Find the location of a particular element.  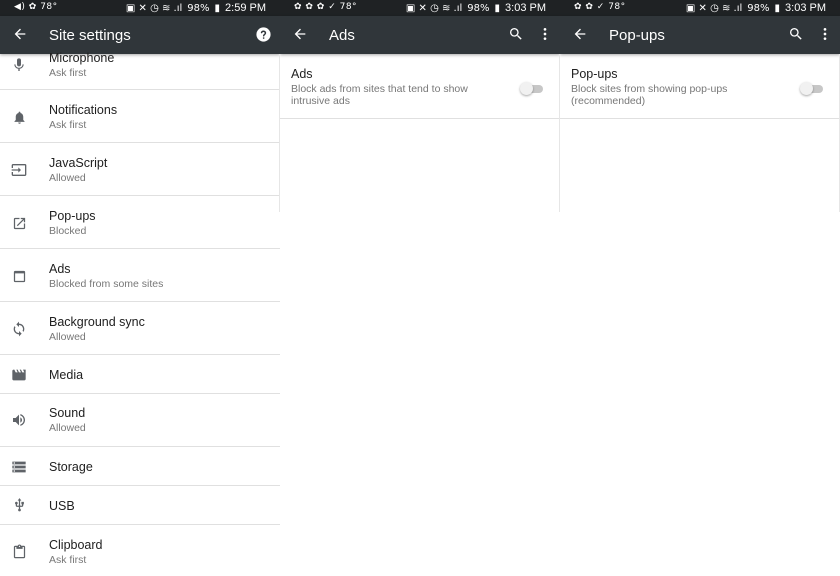

page-title: Site settings is located at coordinates (90, 35).